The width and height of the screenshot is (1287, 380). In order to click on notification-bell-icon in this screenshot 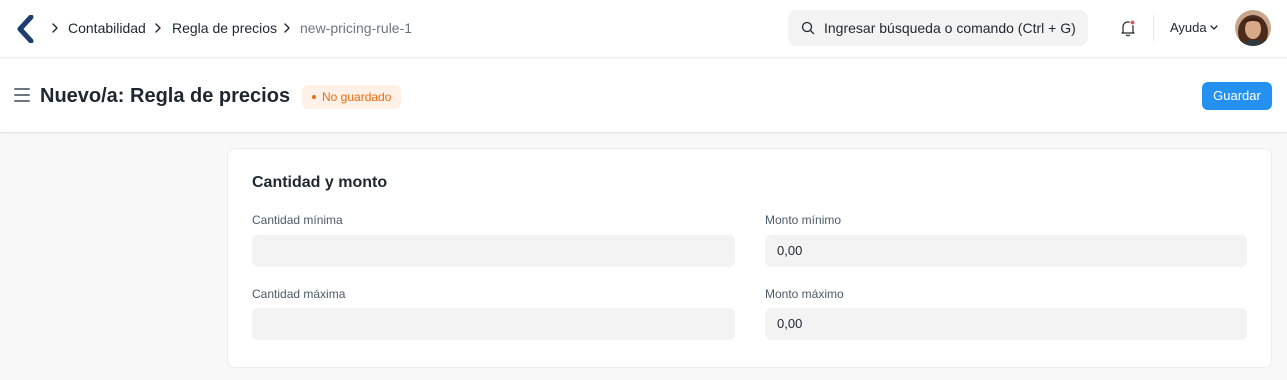, I will do `click(1128, 28)`.